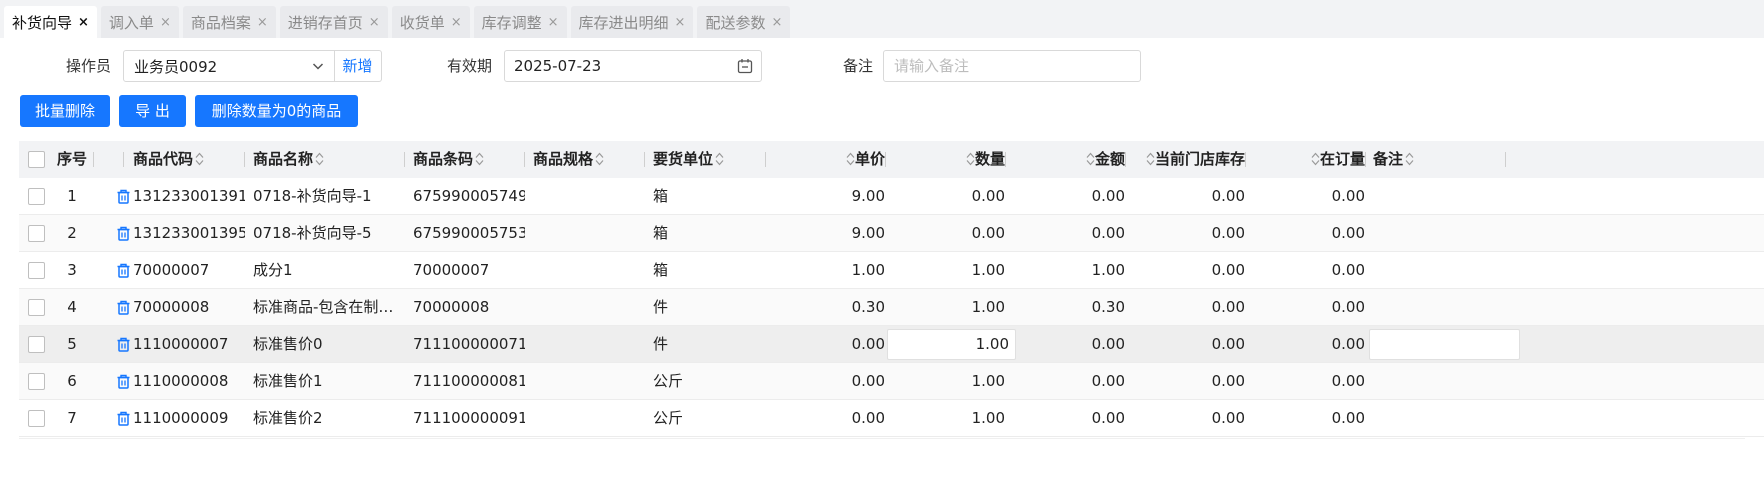 The height and width of the screenshot is (504, 1764). I want to click on header-stock: 当前门店库存, so click(1189, 159).